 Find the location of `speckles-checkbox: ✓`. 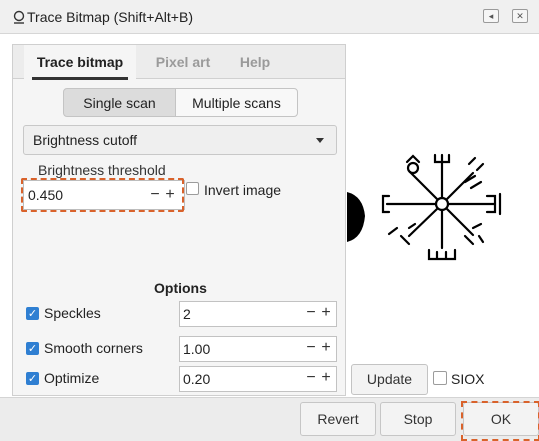

speckles-checkbox: ✓ is located at coordinates (32, 313).